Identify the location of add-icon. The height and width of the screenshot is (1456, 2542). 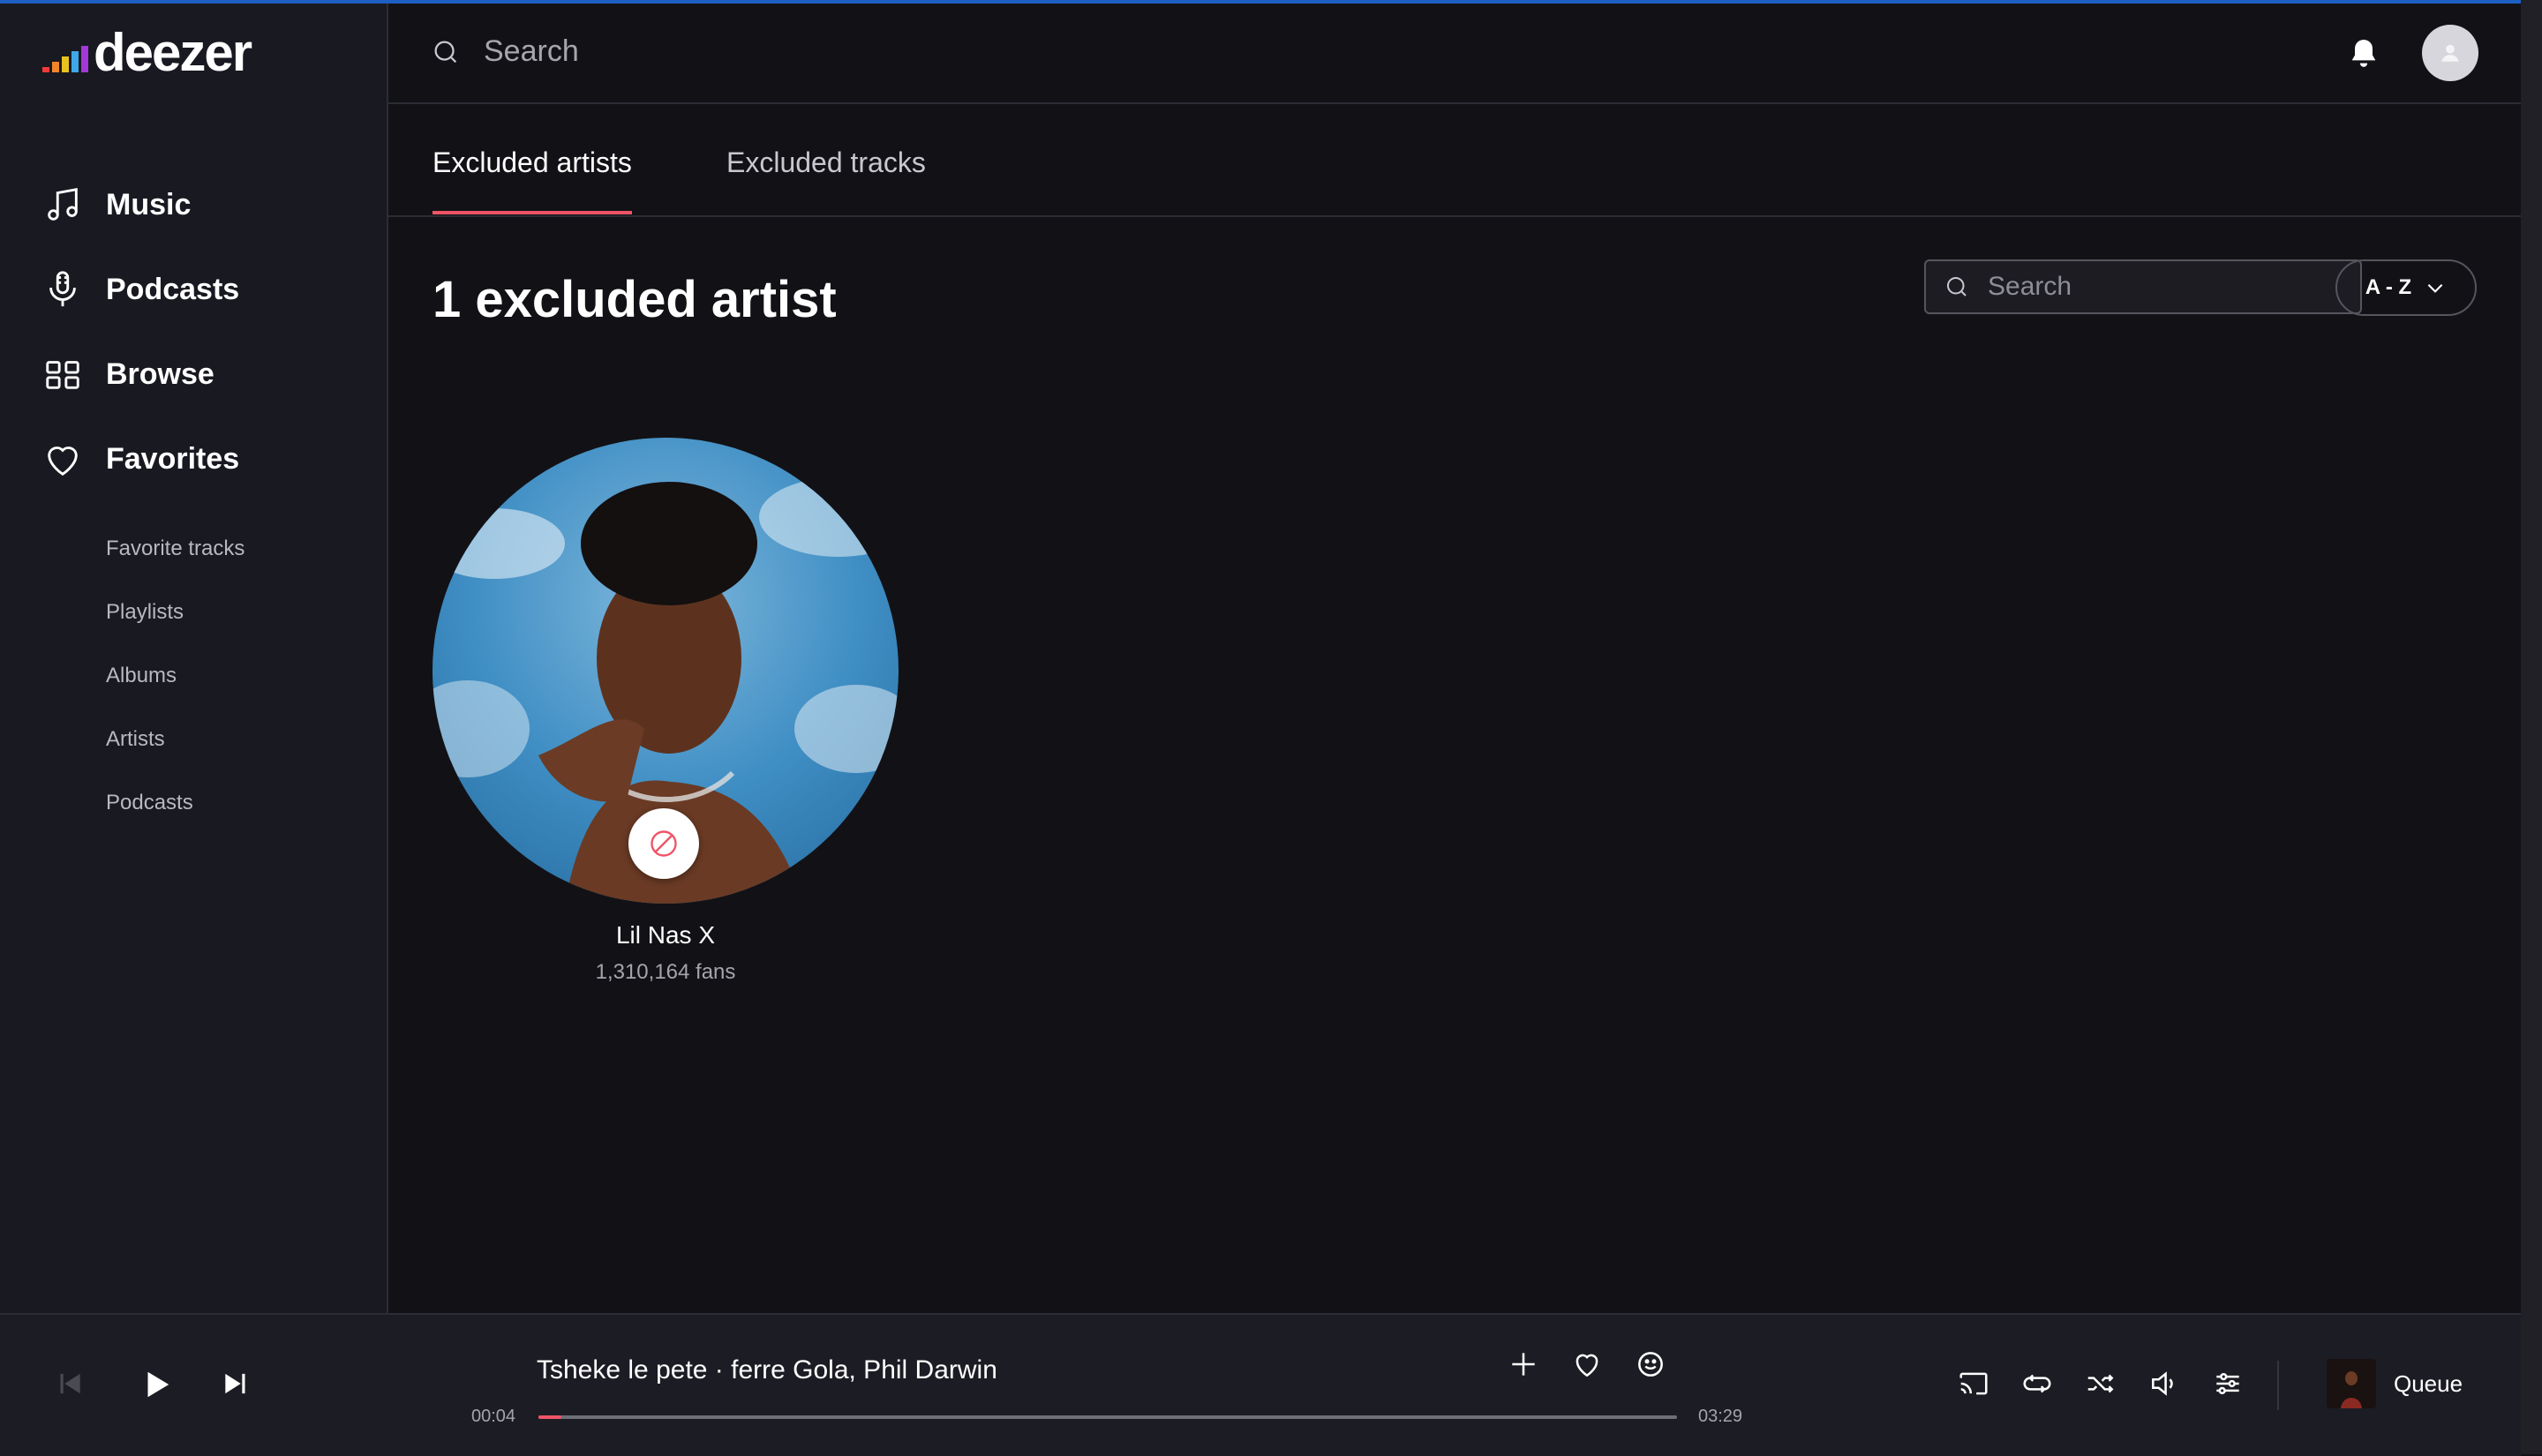
(1523, 1364).